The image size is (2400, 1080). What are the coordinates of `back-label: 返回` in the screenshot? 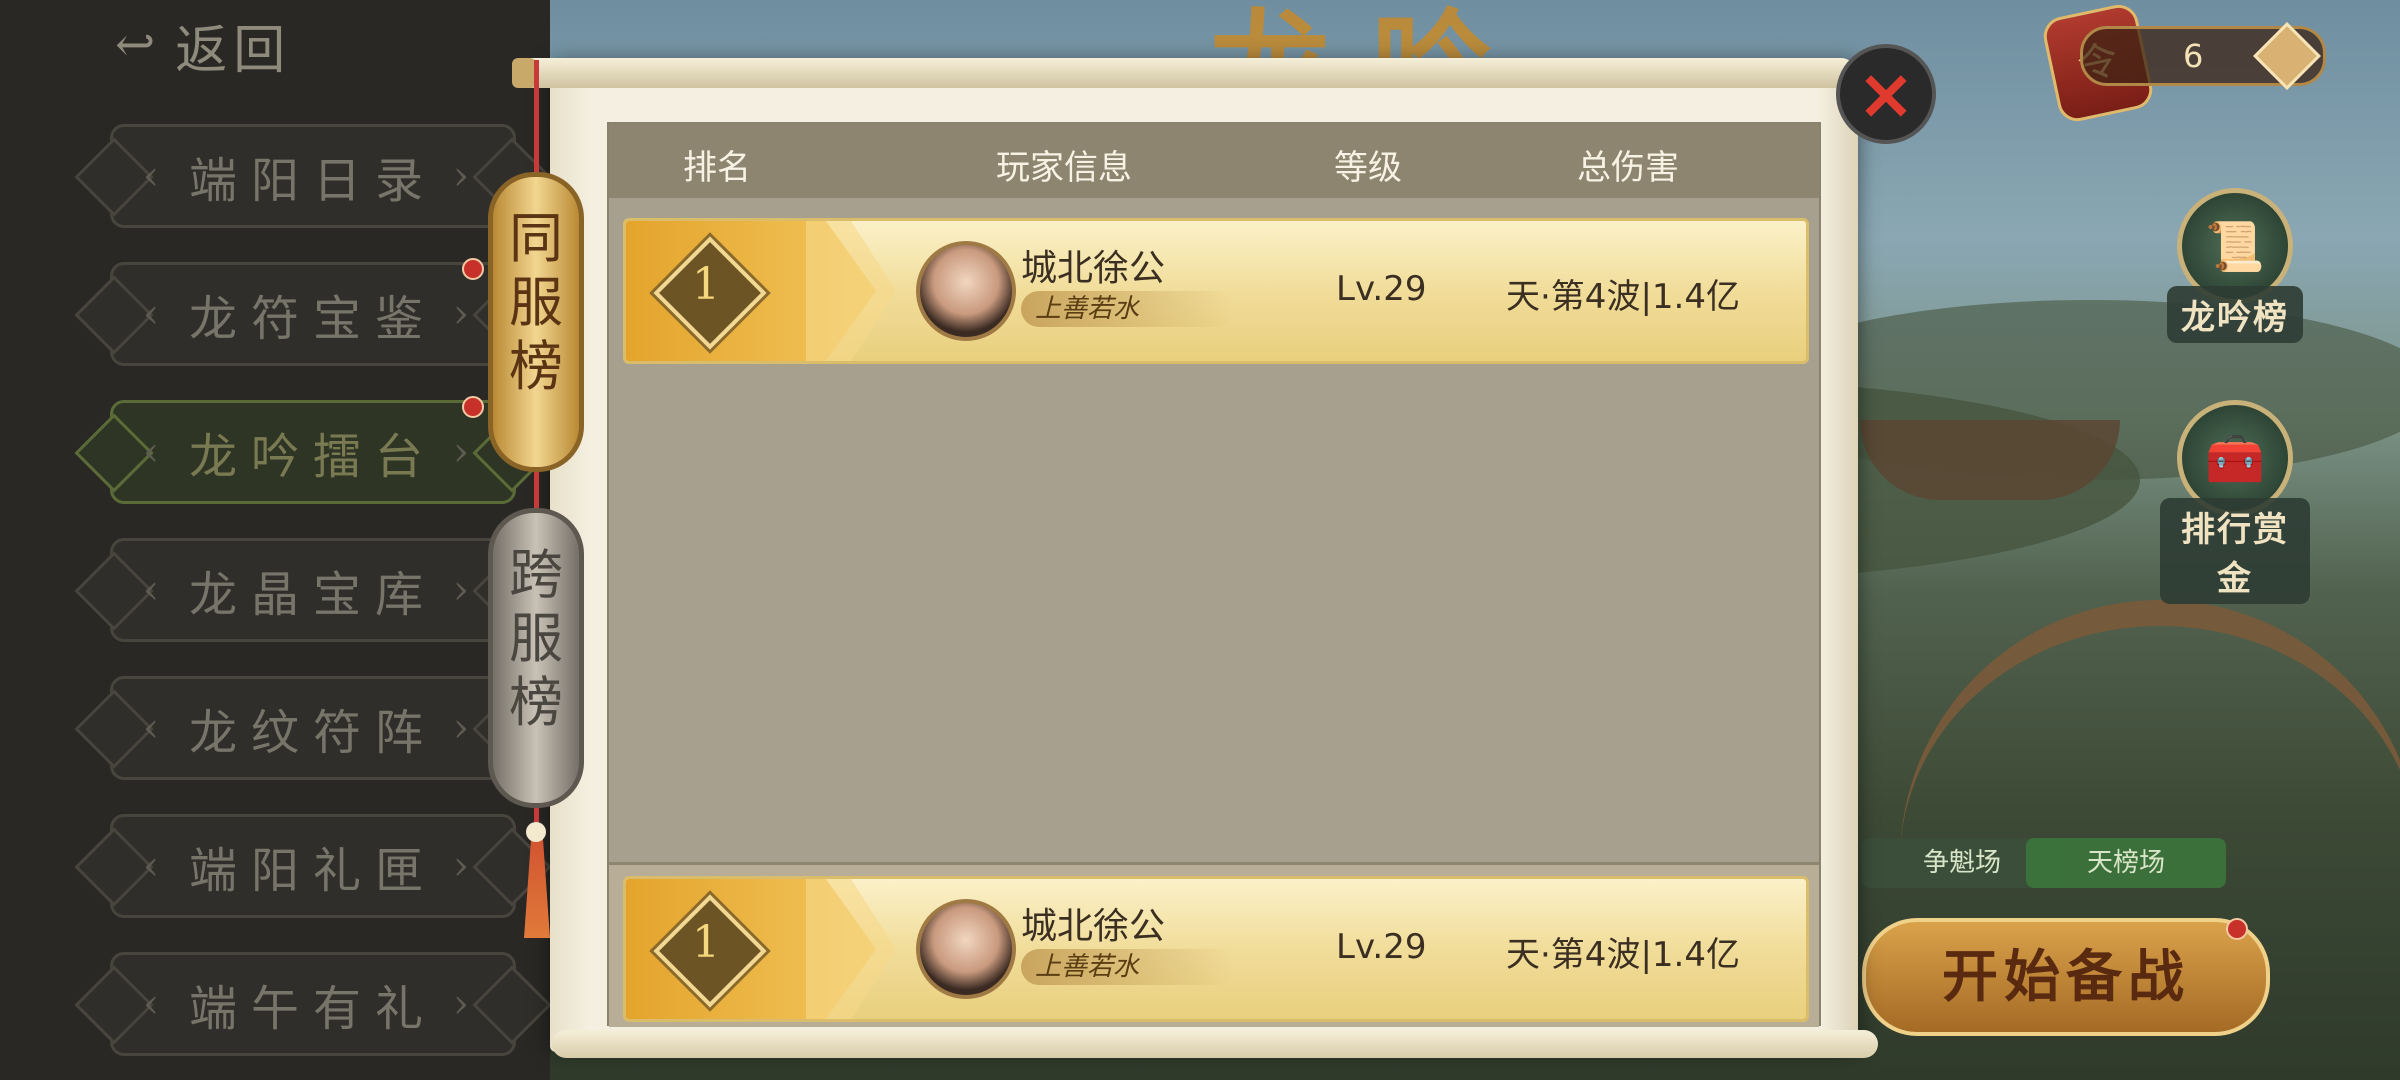 It's located at (233, 50).